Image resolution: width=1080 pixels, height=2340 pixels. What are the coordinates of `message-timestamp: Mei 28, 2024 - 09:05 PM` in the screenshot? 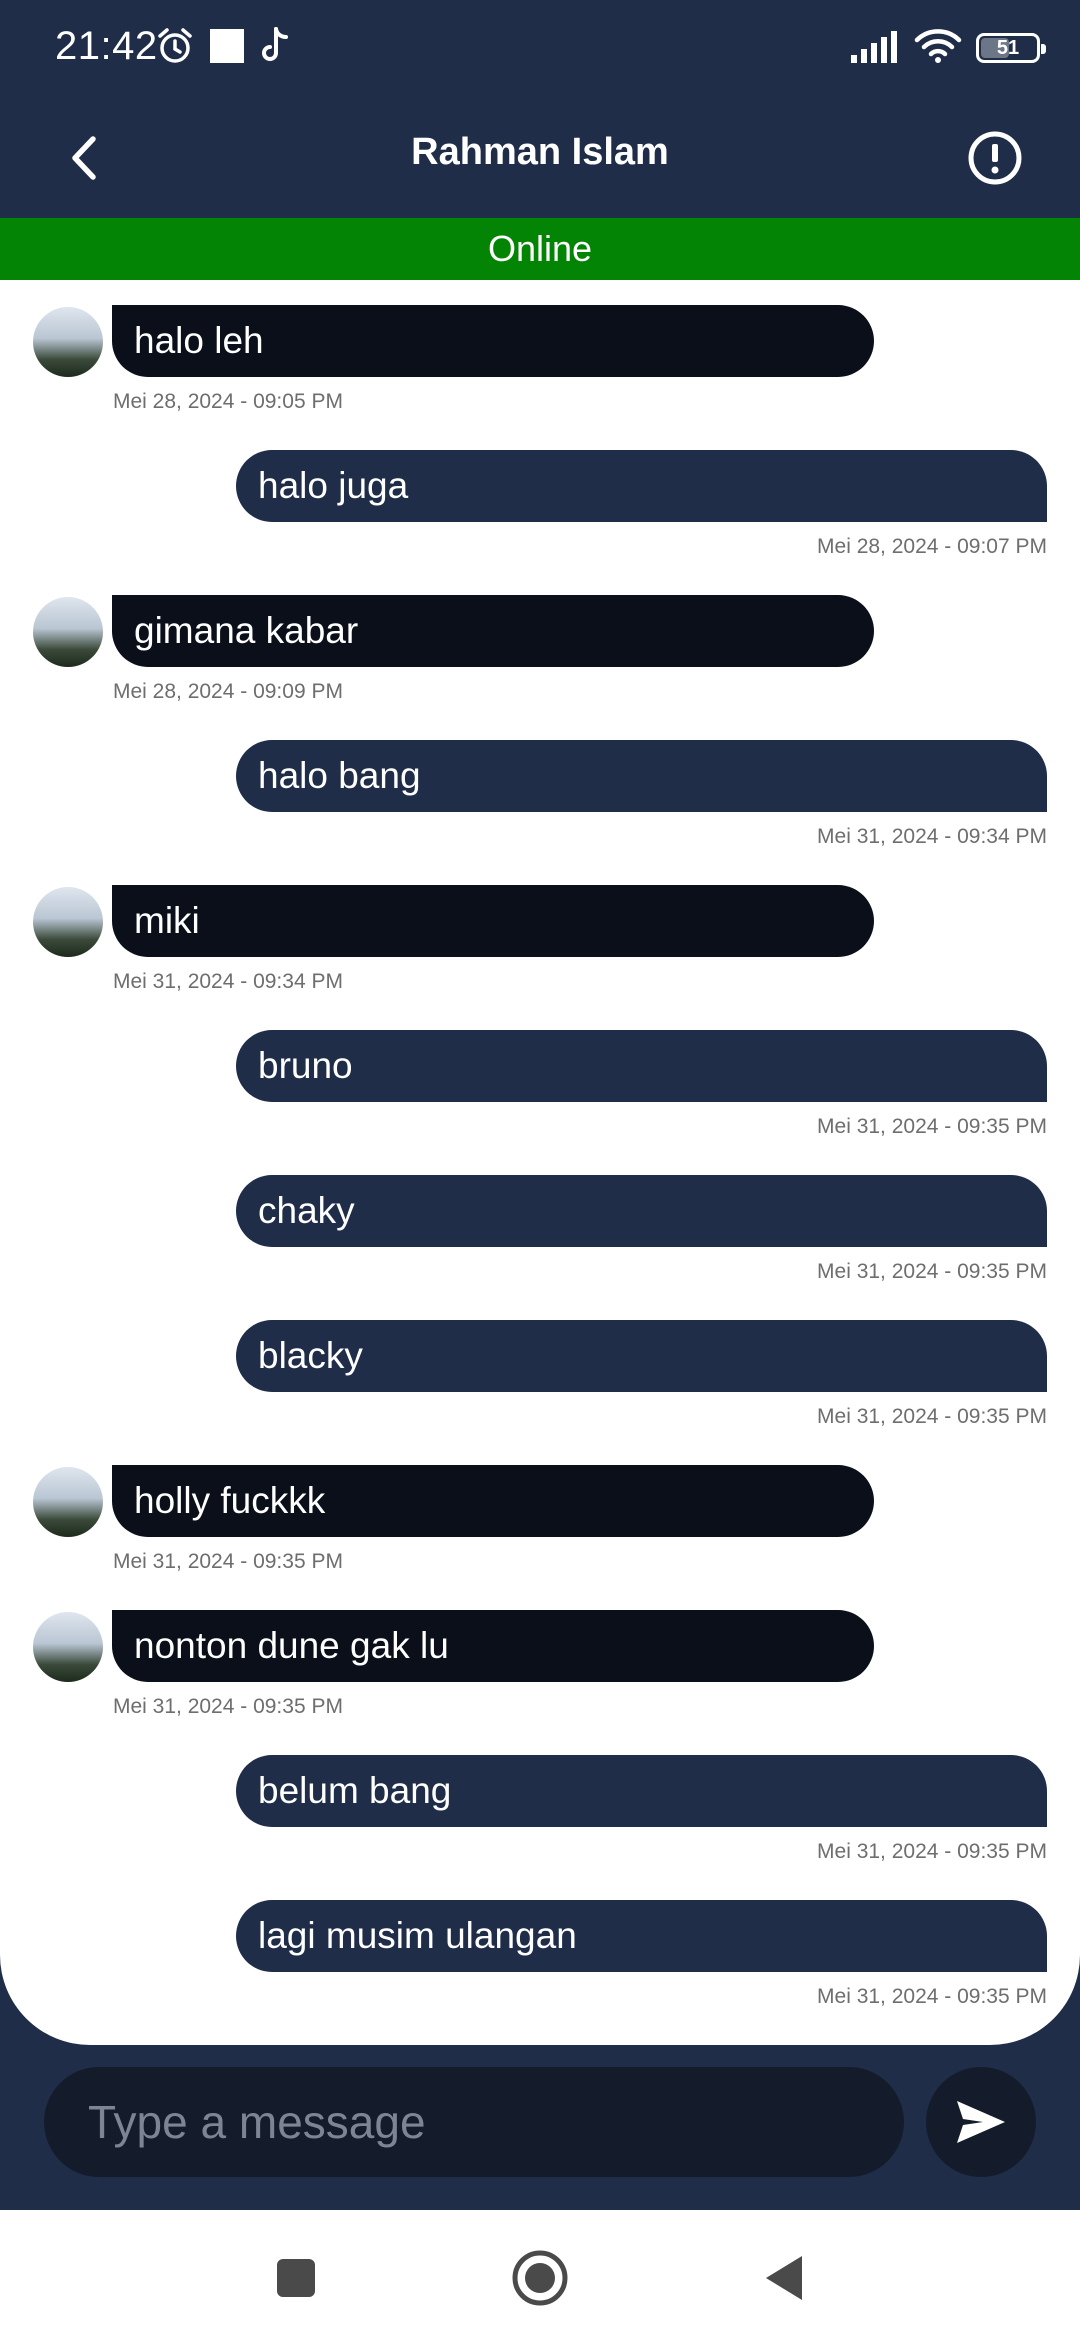 It's located at (228, 401).